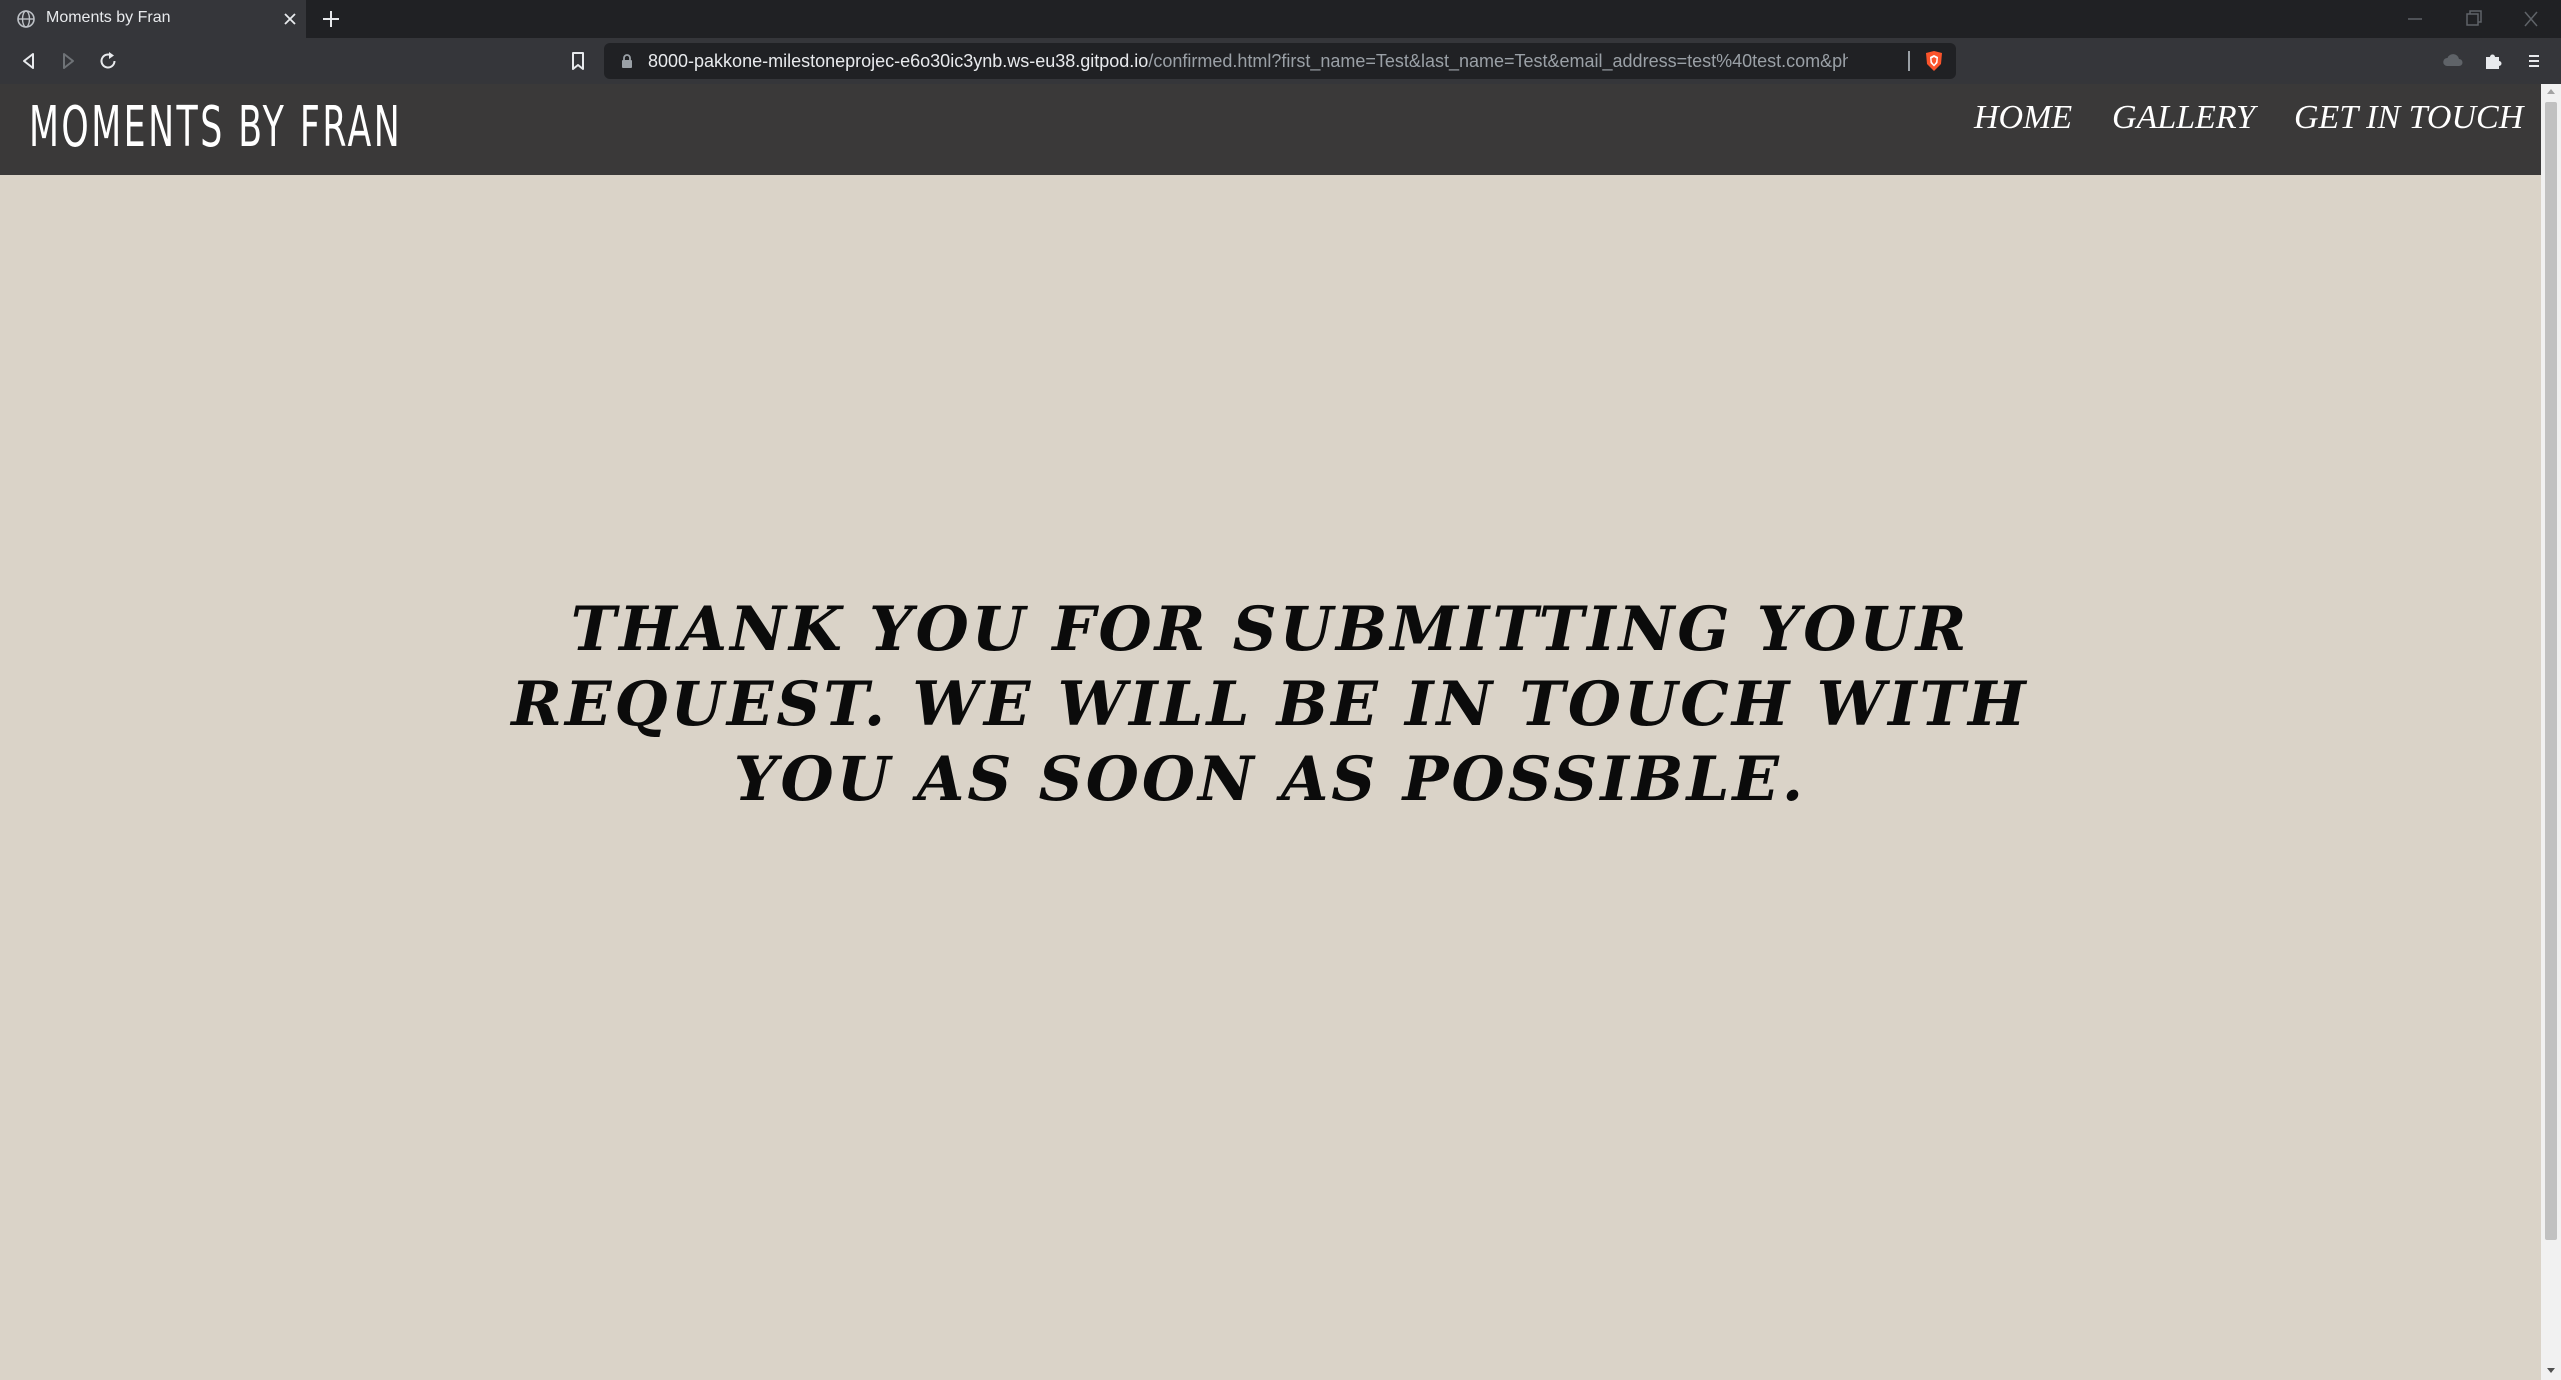  Describe the element at coordinates (68, 61) in the screenshot. I see `forward-icon` at that location.